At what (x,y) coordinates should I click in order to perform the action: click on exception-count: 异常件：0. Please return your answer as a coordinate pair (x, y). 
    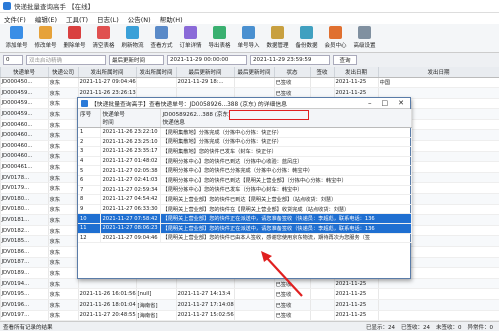
    Looking at the image, I should click on (480, 327).